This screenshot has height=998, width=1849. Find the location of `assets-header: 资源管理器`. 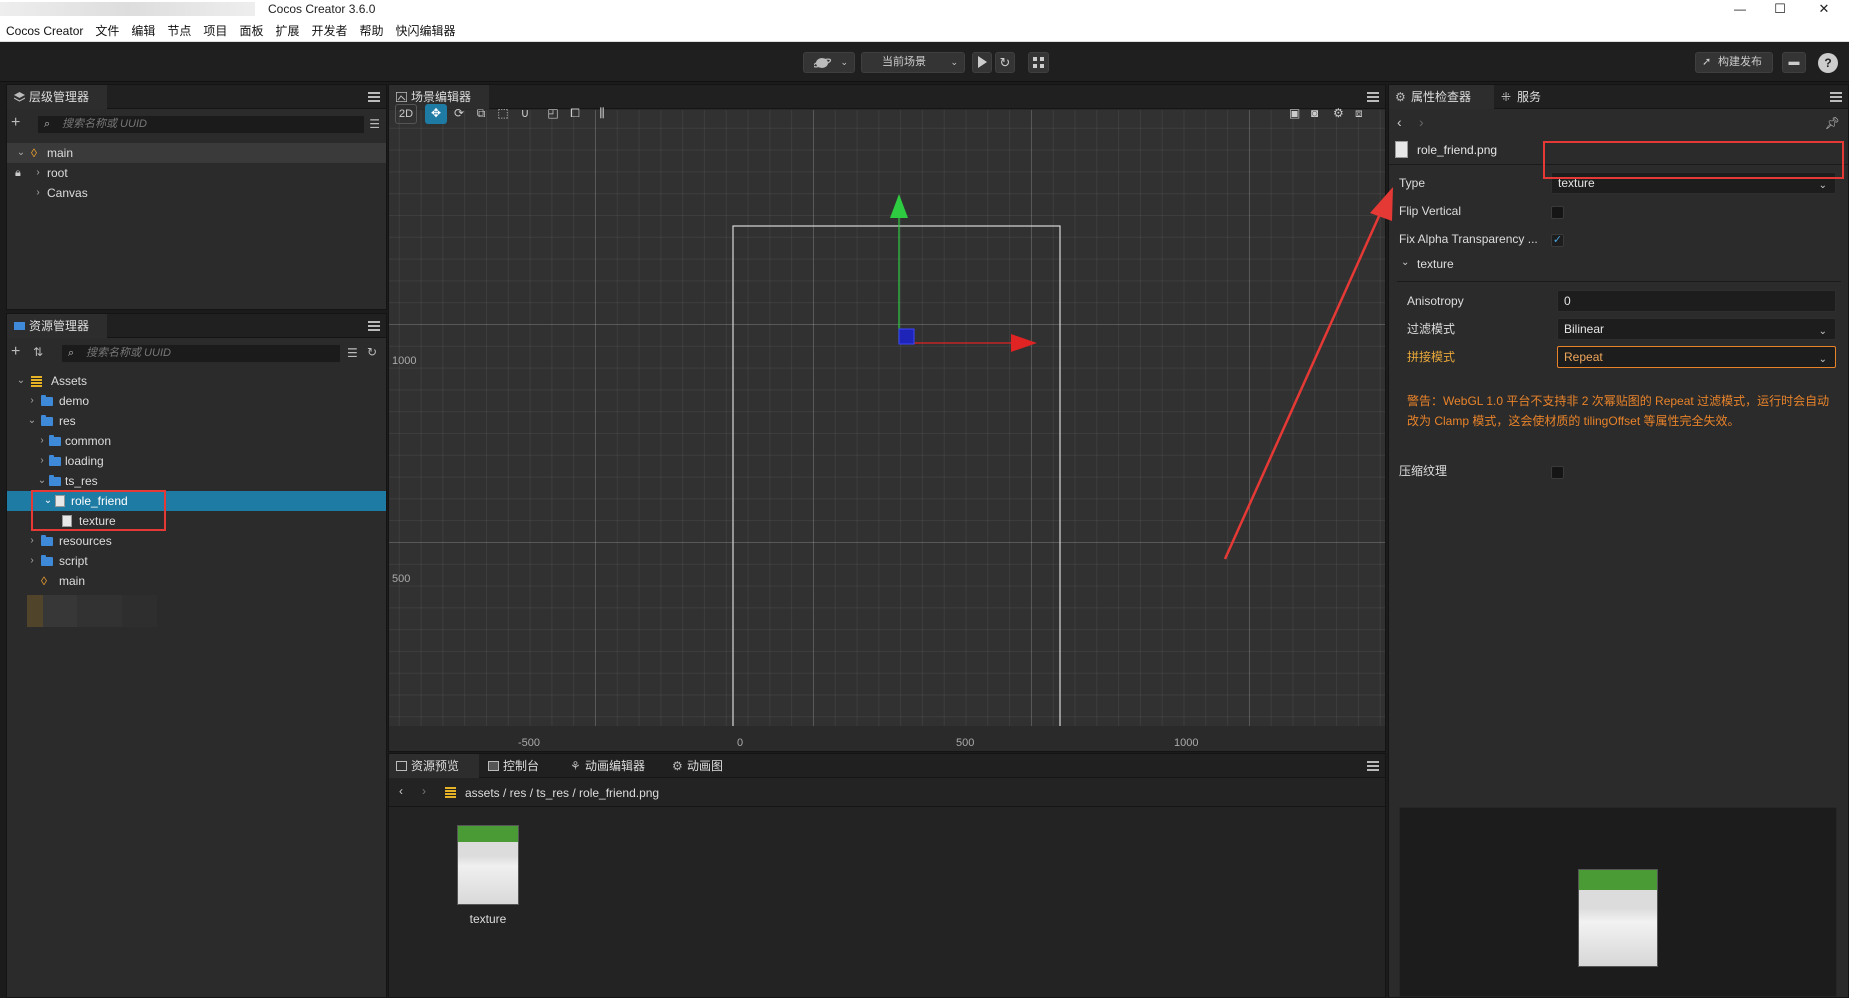

assets-header: 资源管理器 is located at coordinates (196, 326).